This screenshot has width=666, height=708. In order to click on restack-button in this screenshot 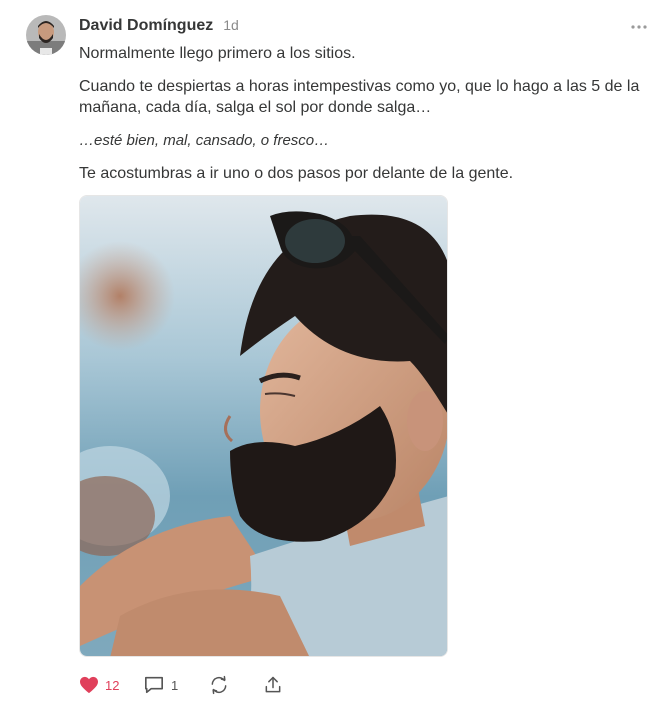, I will do `click(236, 685)`.